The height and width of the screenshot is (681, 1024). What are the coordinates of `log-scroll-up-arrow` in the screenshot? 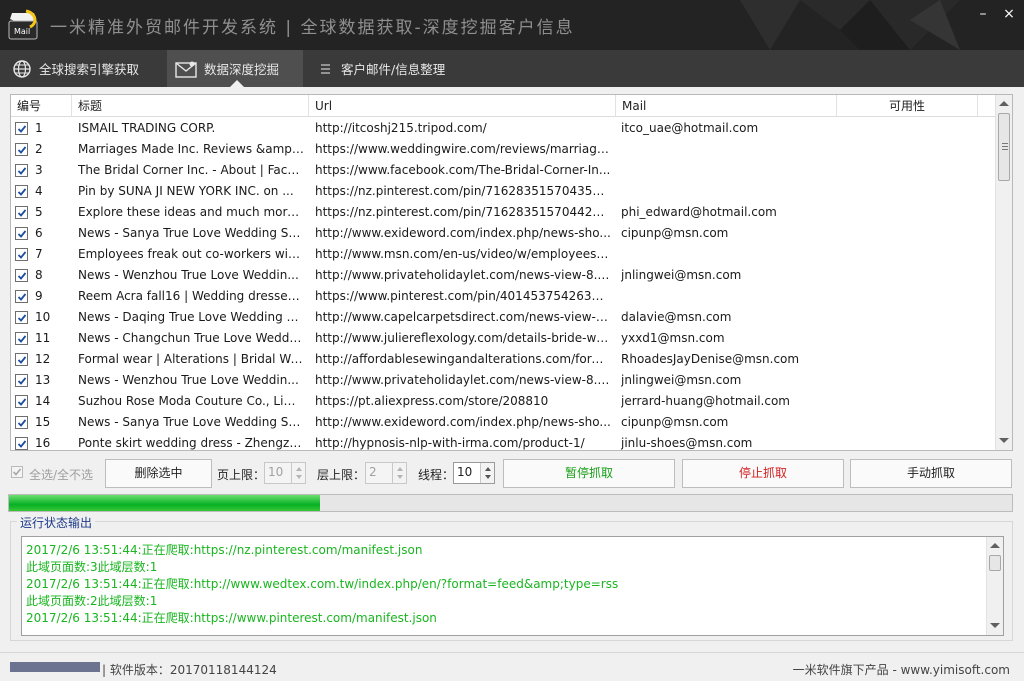 It's located at (995, 545).